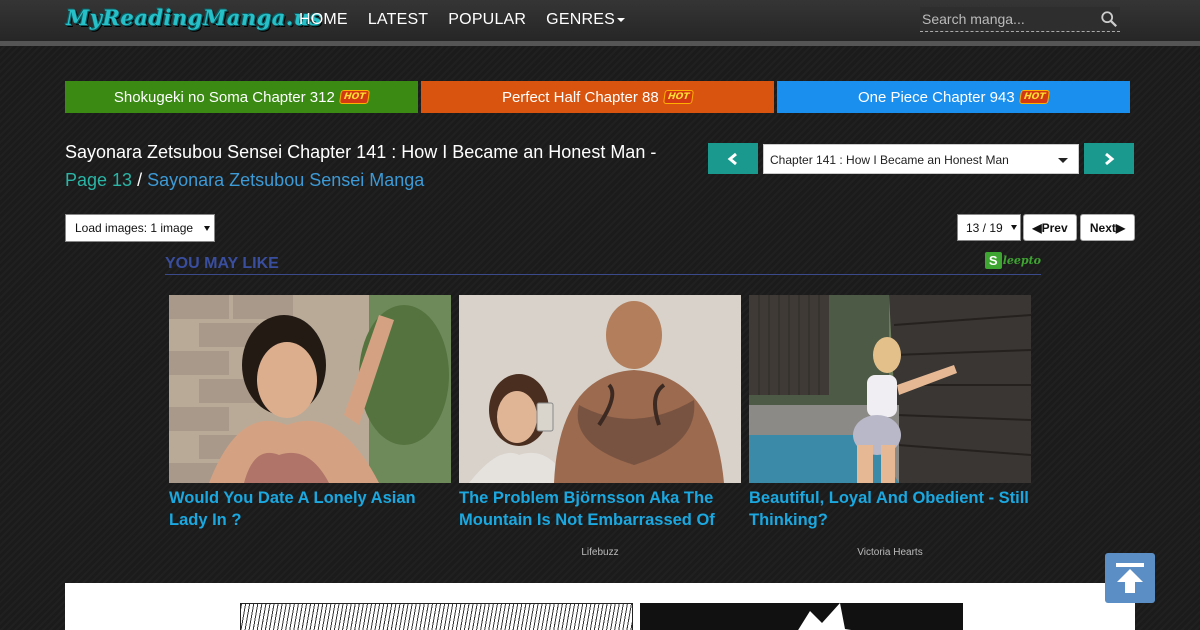 The width and height of the screenshot is (1200, 630). Describe the element at coordinates (889, 160) in the screenshot. I see `chapter-select-value: Chapter 141 : How I Became an Honest Man` at that location.